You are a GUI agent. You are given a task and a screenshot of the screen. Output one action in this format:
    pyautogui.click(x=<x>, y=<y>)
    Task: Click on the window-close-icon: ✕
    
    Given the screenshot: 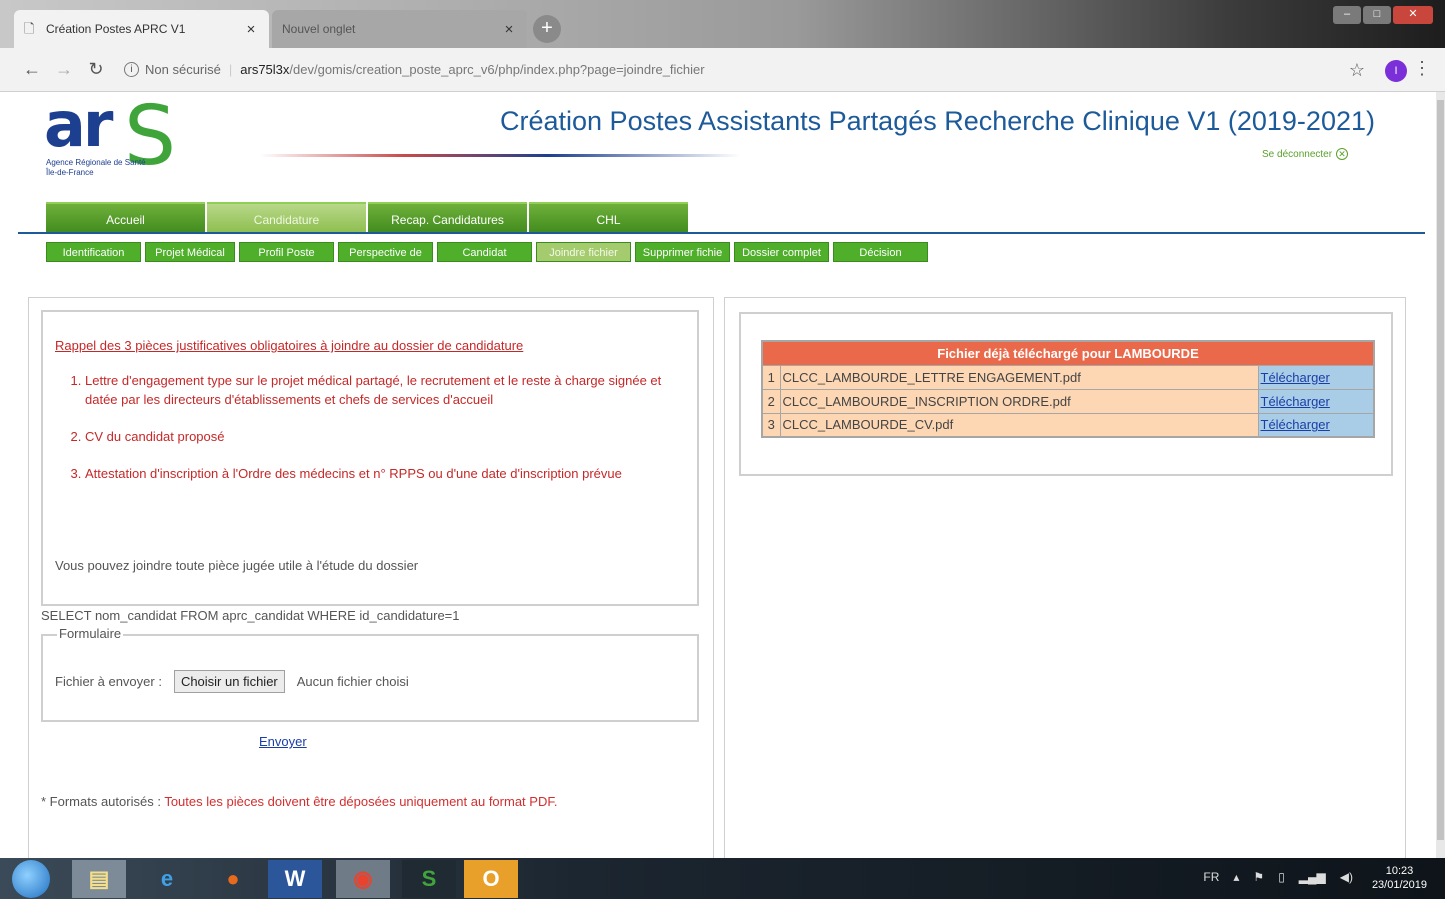 What is the action you would take?
    pyautogui.click(x=1413, y=15)
    